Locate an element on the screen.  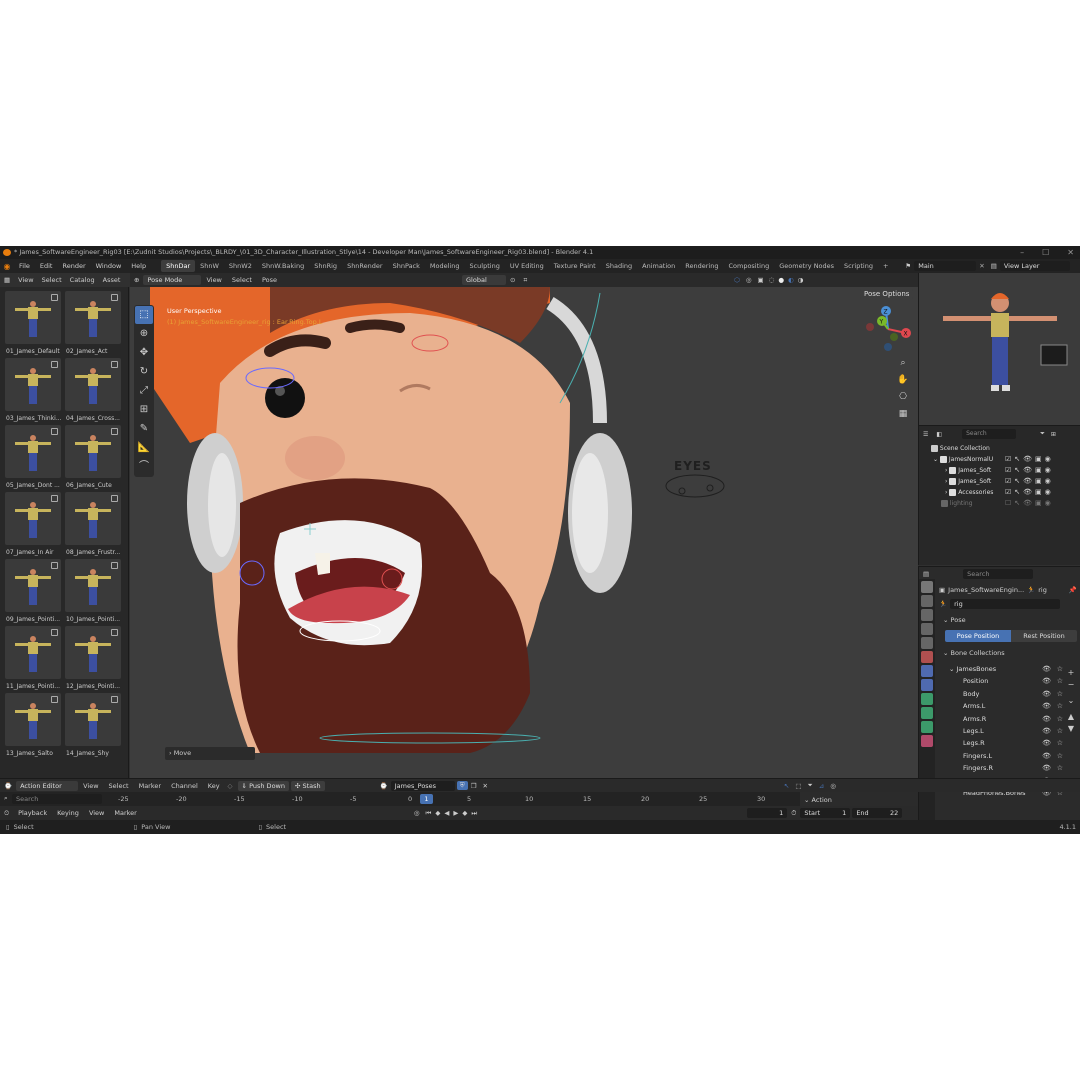
pin-icon: 📌 is located at coordinates (1073, 590).